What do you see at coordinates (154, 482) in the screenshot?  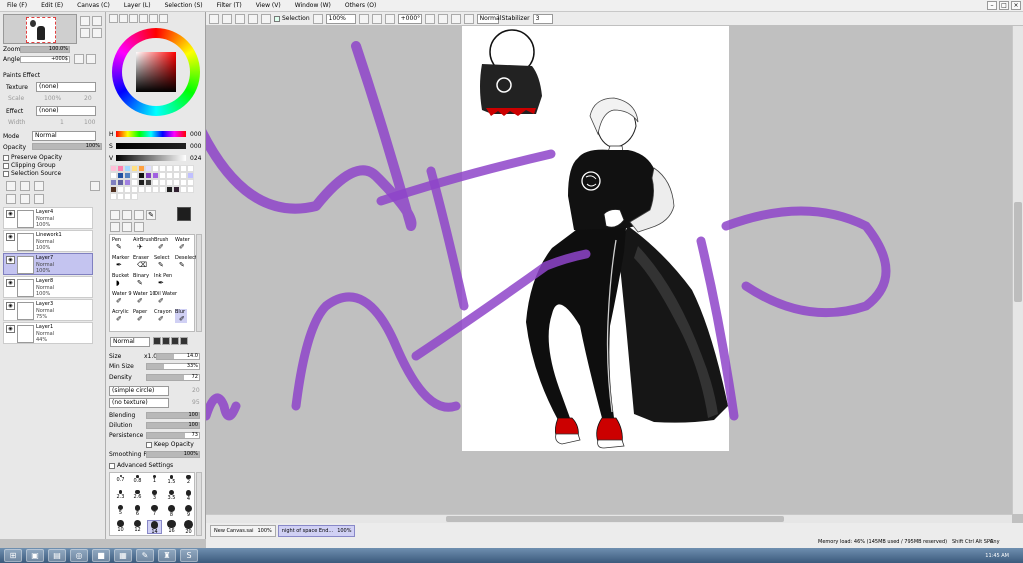 I see `brush-size-preset: 1` at bounding box center [154, 482].